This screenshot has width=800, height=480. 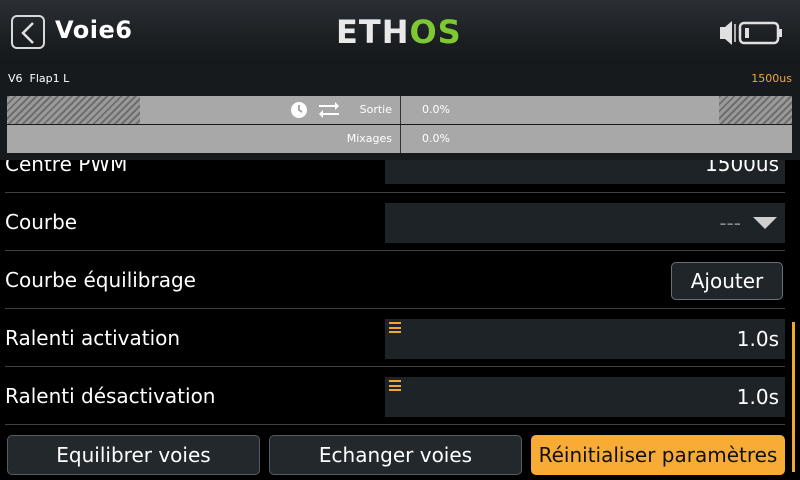 I want to click on limit-hatch-right, so click(x=755, y=110).